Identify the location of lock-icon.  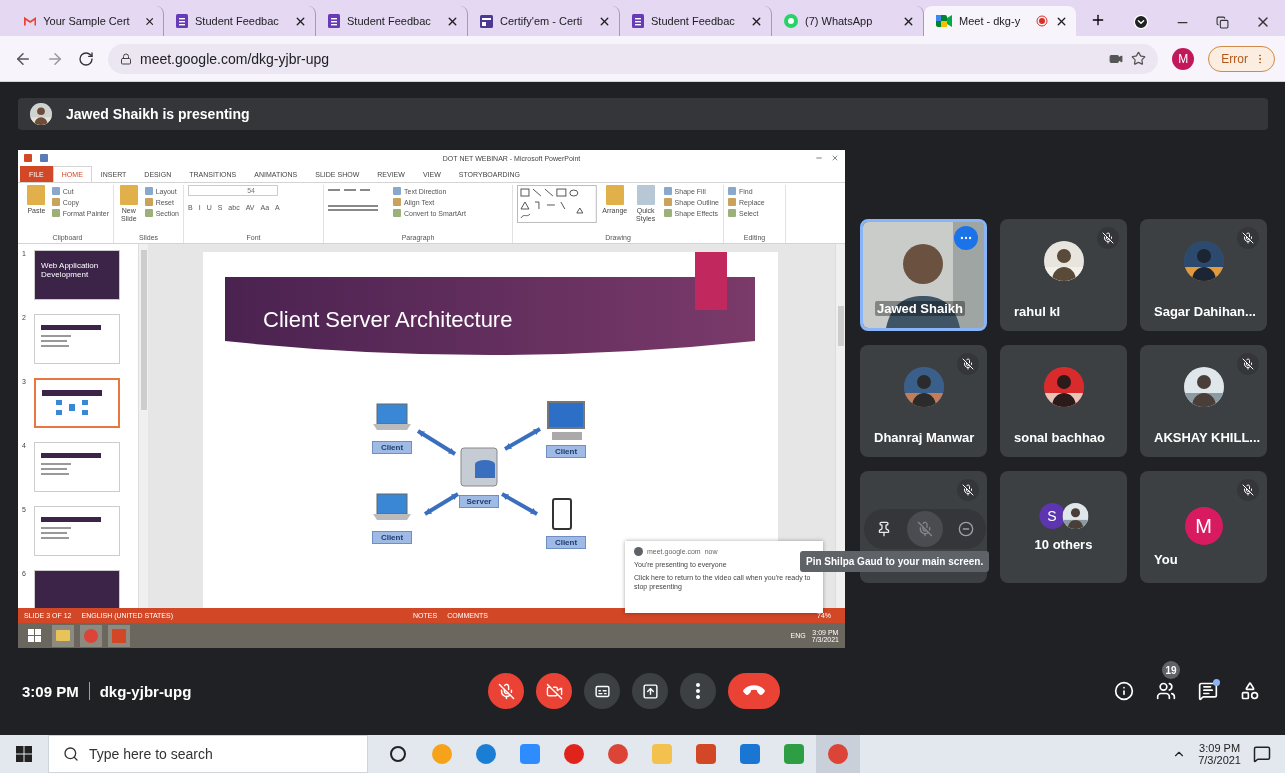
(126, 58).